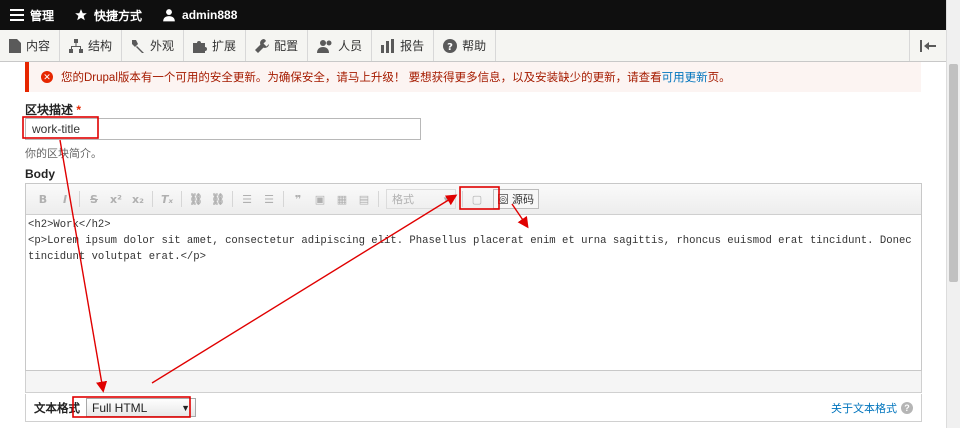  What do you see at coordinates (421, 199) in the screenshot?
I see `format-dropdown: 格式 ▼` at bounding box center [421, 199].